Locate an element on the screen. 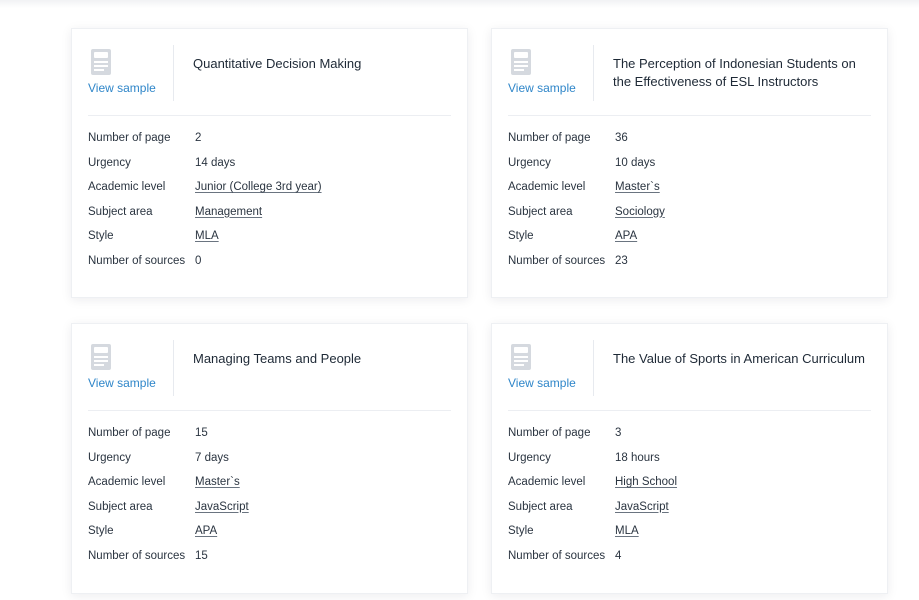 The image size is (919, 600). sample-title: Managing Teams and People is located at coordinates (277, 358).